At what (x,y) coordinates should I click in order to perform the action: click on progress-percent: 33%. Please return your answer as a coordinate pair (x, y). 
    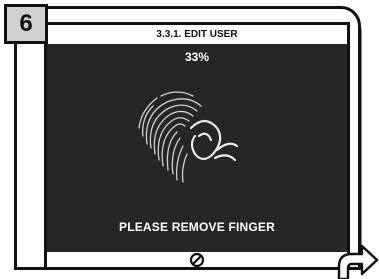
    Looking at the image, I should click on (197, 57).